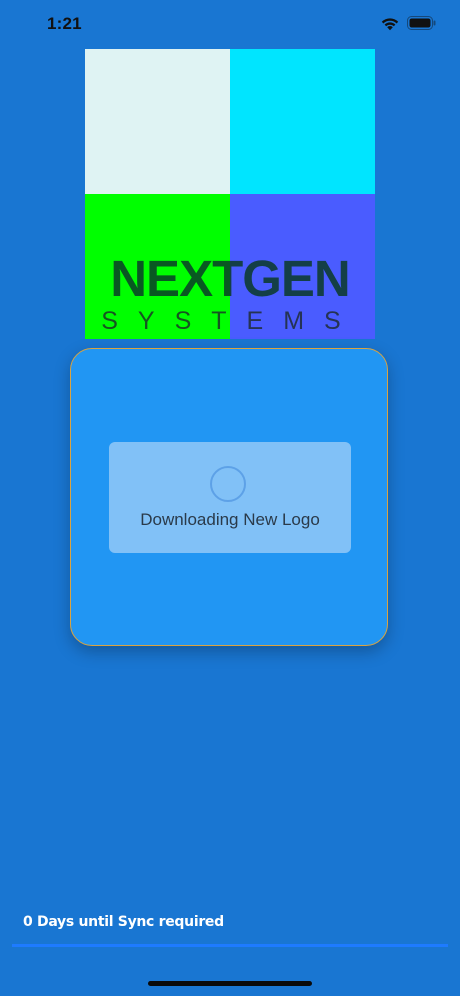 This screenshot has width=460, height=996. What do you see at coordinates (230, 519) in the screenshot?
I see `loading-message: Downloading New Logo` at bounding box center [230, 519].